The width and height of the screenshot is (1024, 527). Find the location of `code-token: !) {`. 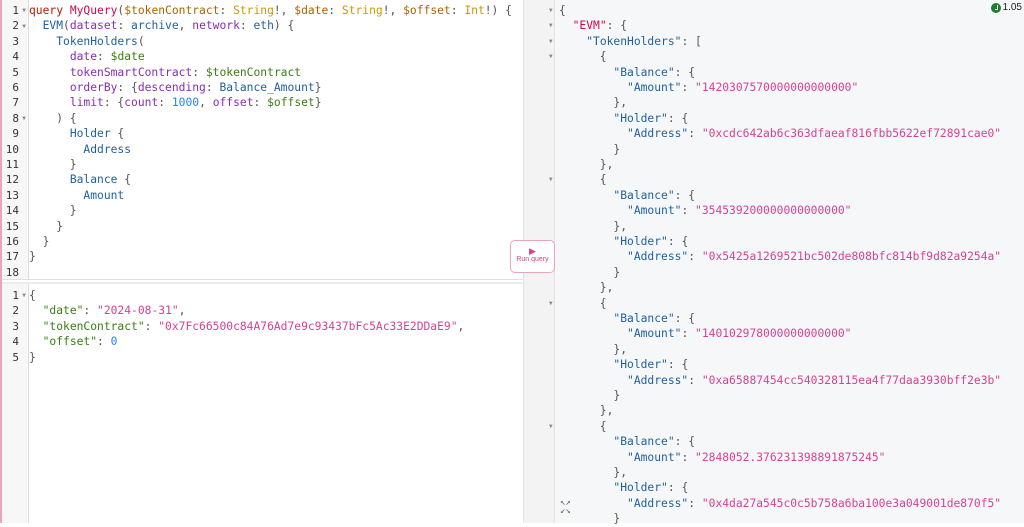

code-token: !) { is located at coordinates (498, 10).